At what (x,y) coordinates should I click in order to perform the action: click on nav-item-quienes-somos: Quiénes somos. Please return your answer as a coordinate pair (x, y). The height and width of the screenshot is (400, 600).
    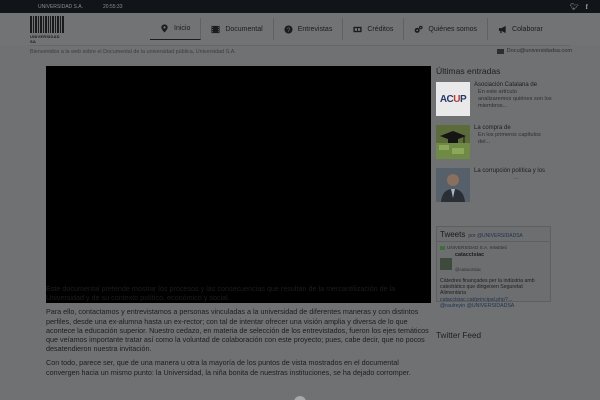
    Looking at the image, I should click on (446, 29).